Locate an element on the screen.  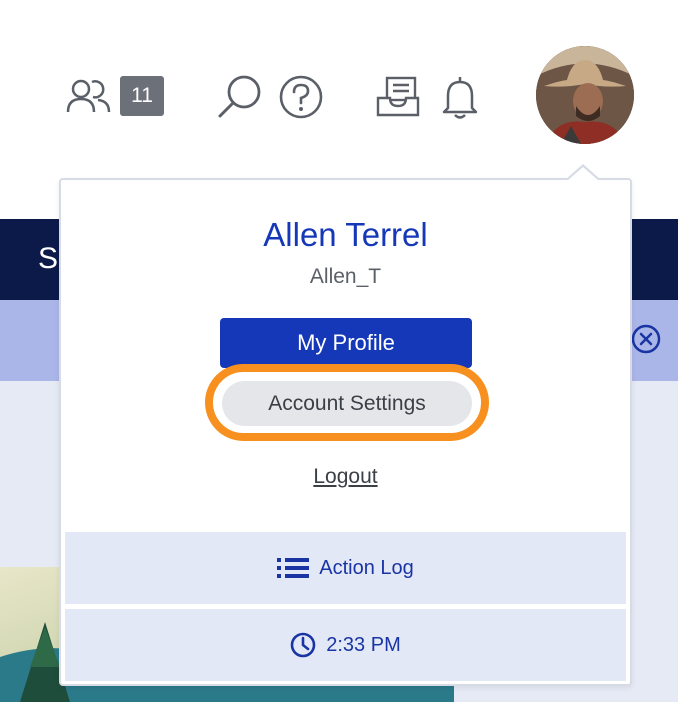
username: Allen_T is located at coordinates (345, 276).